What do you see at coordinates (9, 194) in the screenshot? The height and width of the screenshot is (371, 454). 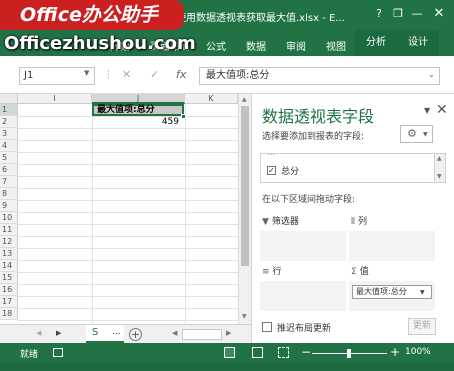 I see `row-header: 8` at bounding box center [9, 194].